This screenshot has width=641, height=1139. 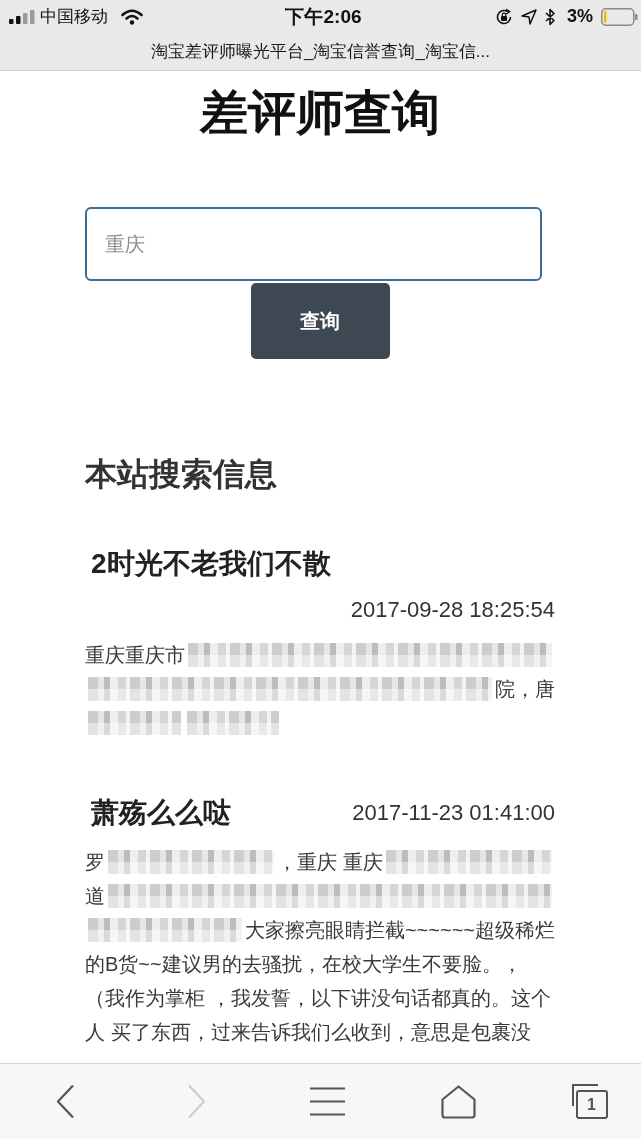 What do you see at coordinates (399, 930) in the screenshot?
I see `record-text: 大家擦亮眼睛拦截~~~~~~超级稀烂` at bounding box center [399, 930].